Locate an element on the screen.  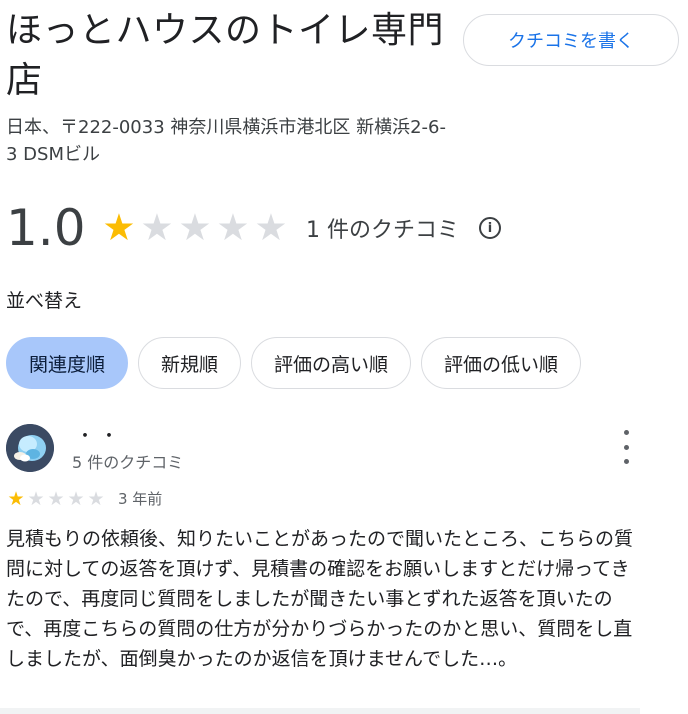
rating-summary: 1.0 ★ ★ ★ ★ ★ 1 件のクチコミ i is located at coordinates (253, 228).